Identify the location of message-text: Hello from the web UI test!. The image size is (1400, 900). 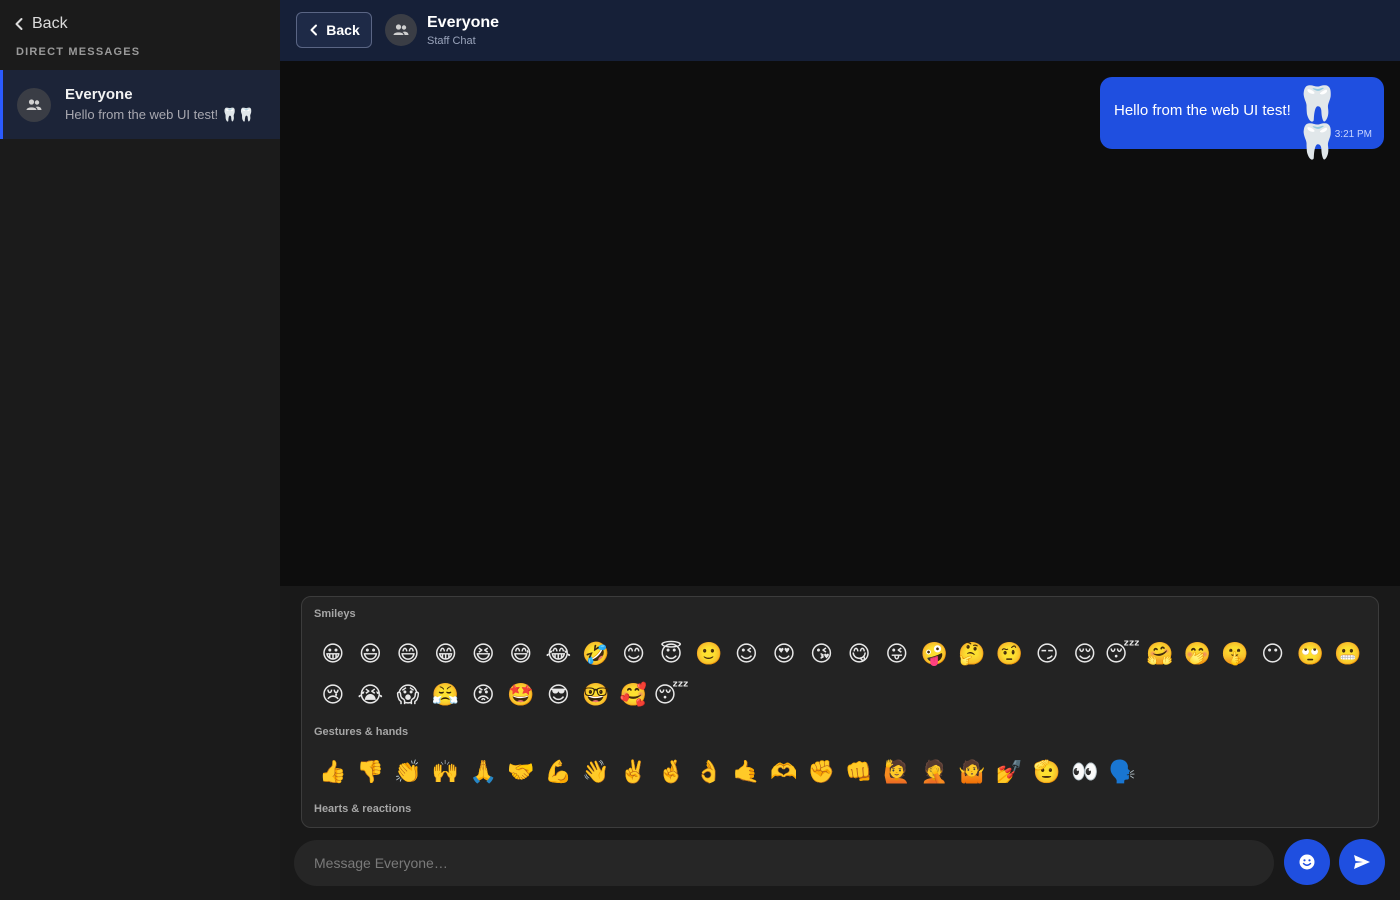
(1202, 110).